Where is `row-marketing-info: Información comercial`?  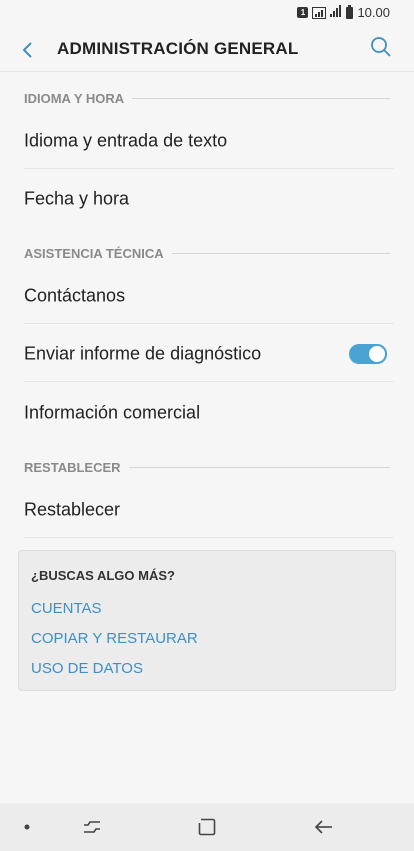
row-marketing-info: Información comercial is located at coordinates (207, 413).